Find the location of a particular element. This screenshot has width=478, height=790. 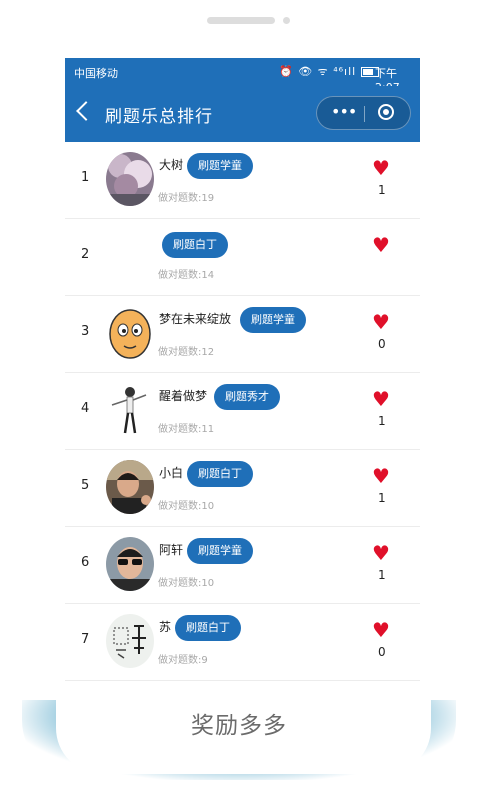

user-name: 醒着做梦 is located at coordinates (183, 396).